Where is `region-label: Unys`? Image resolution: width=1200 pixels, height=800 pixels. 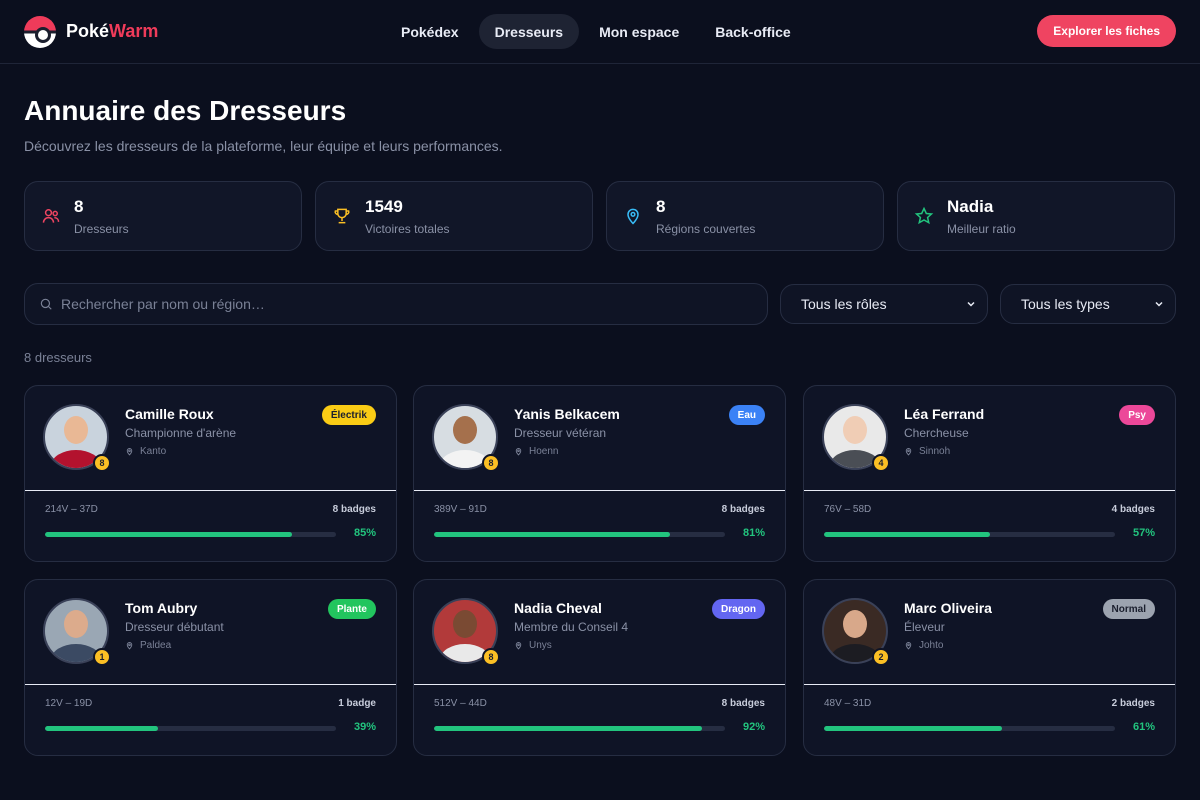 region-label: Unys is located at coordinates (540, 645).